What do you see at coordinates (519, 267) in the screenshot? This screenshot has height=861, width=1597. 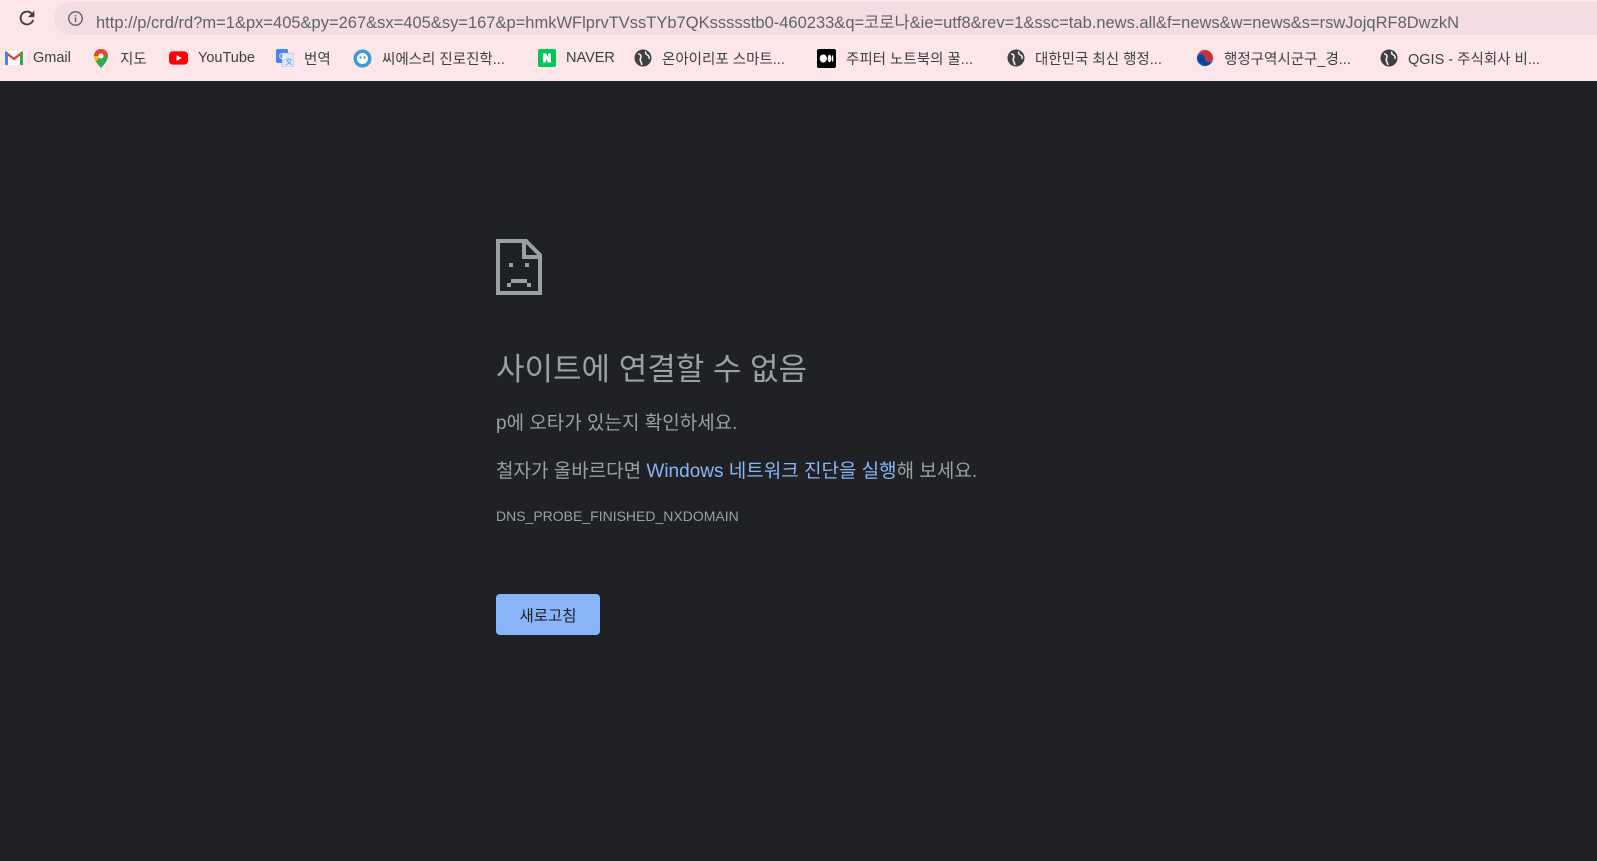 I see `sad-page-icon` at bounding box center [519, 267].